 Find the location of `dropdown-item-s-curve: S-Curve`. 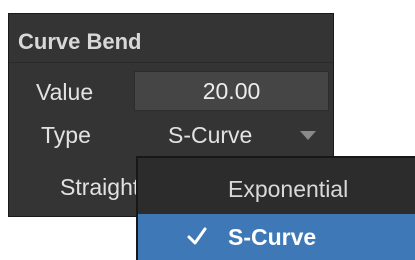

dropdown-item-s-curve: S-Curve is located at coordinates (276, 237).